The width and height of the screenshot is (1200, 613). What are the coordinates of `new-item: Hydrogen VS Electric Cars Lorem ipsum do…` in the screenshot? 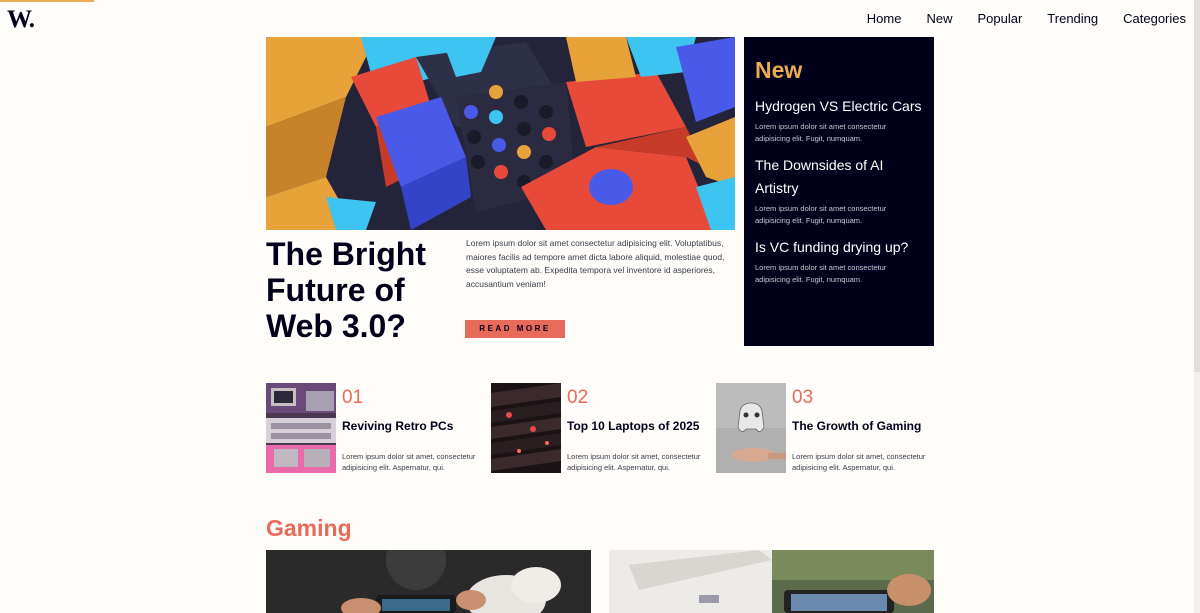 It's located at (839, 120).